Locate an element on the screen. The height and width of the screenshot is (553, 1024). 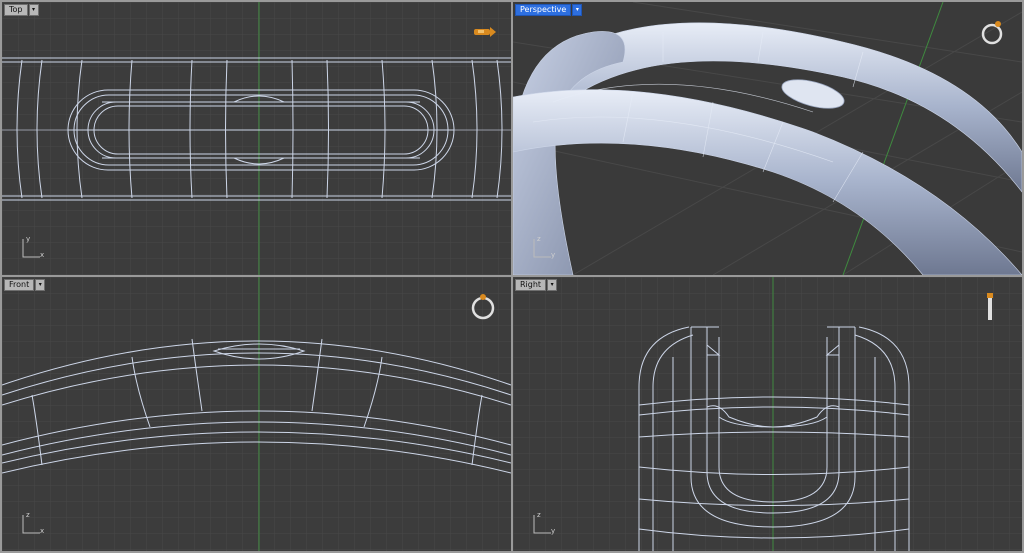
front-view-tab: Front ▾ is located at coordinates (25, 285).